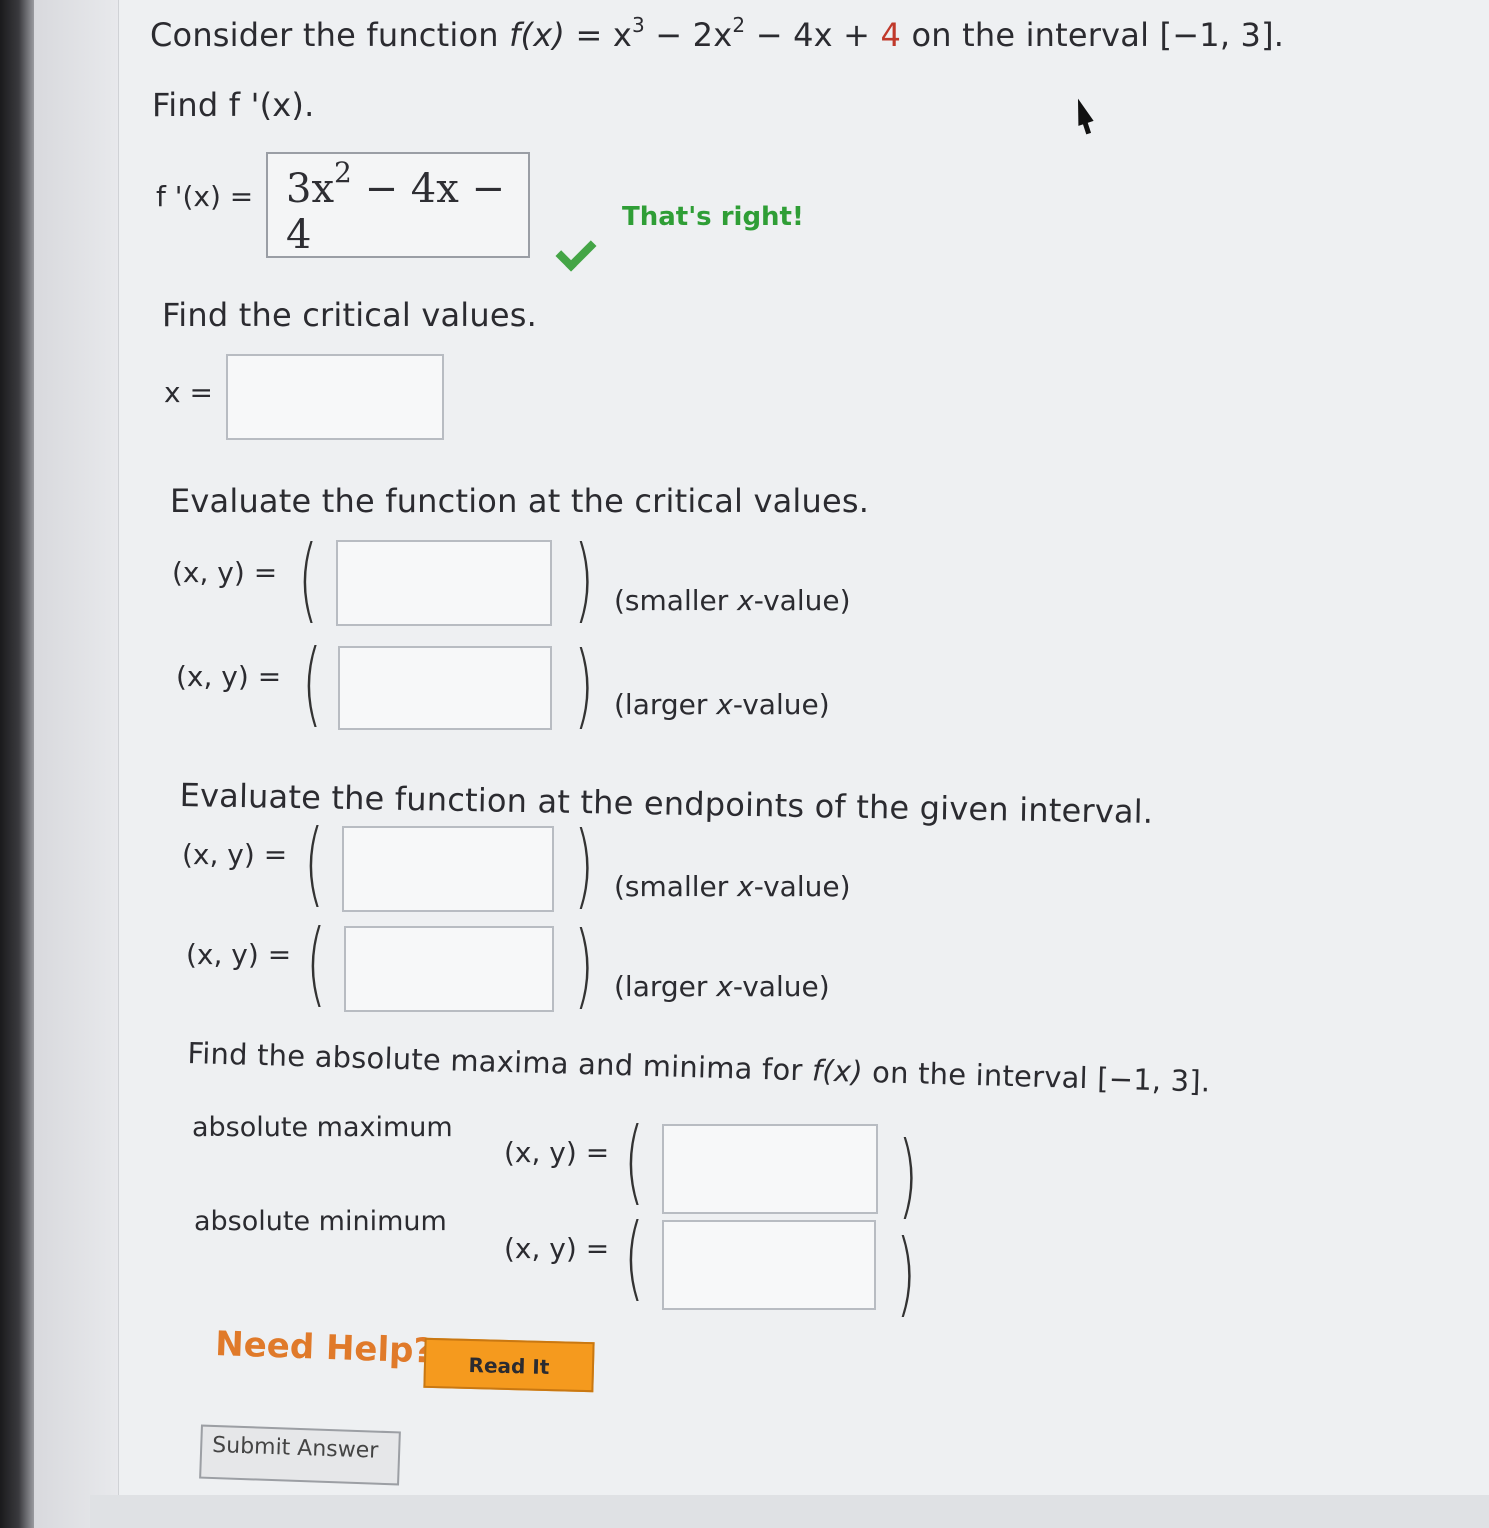  Describe the element at coordinates (445, 688) in the screenshot. I see `critical-point-larger-input` at that location.